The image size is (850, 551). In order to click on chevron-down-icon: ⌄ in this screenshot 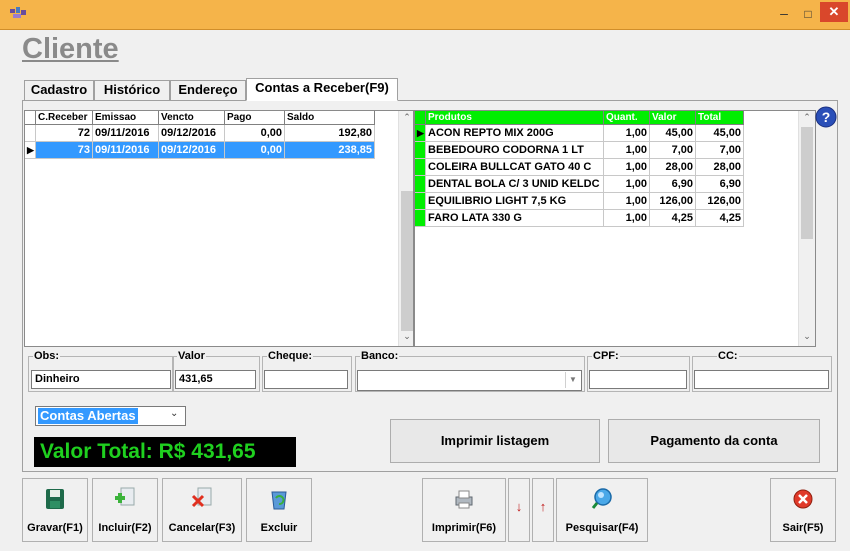, I will do `click(174, 413)`.